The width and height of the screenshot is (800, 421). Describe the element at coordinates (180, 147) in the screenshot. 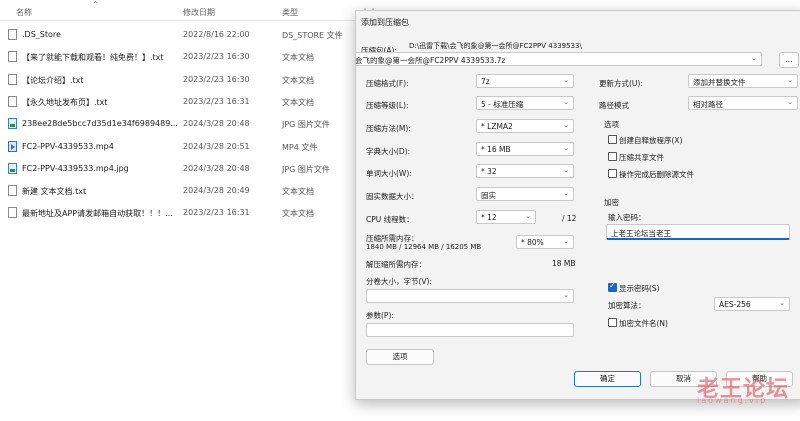

I see `file-row: FC2-PPV-4339533.mp4 2024/3/28 20:51 MP4 文件` at that location.